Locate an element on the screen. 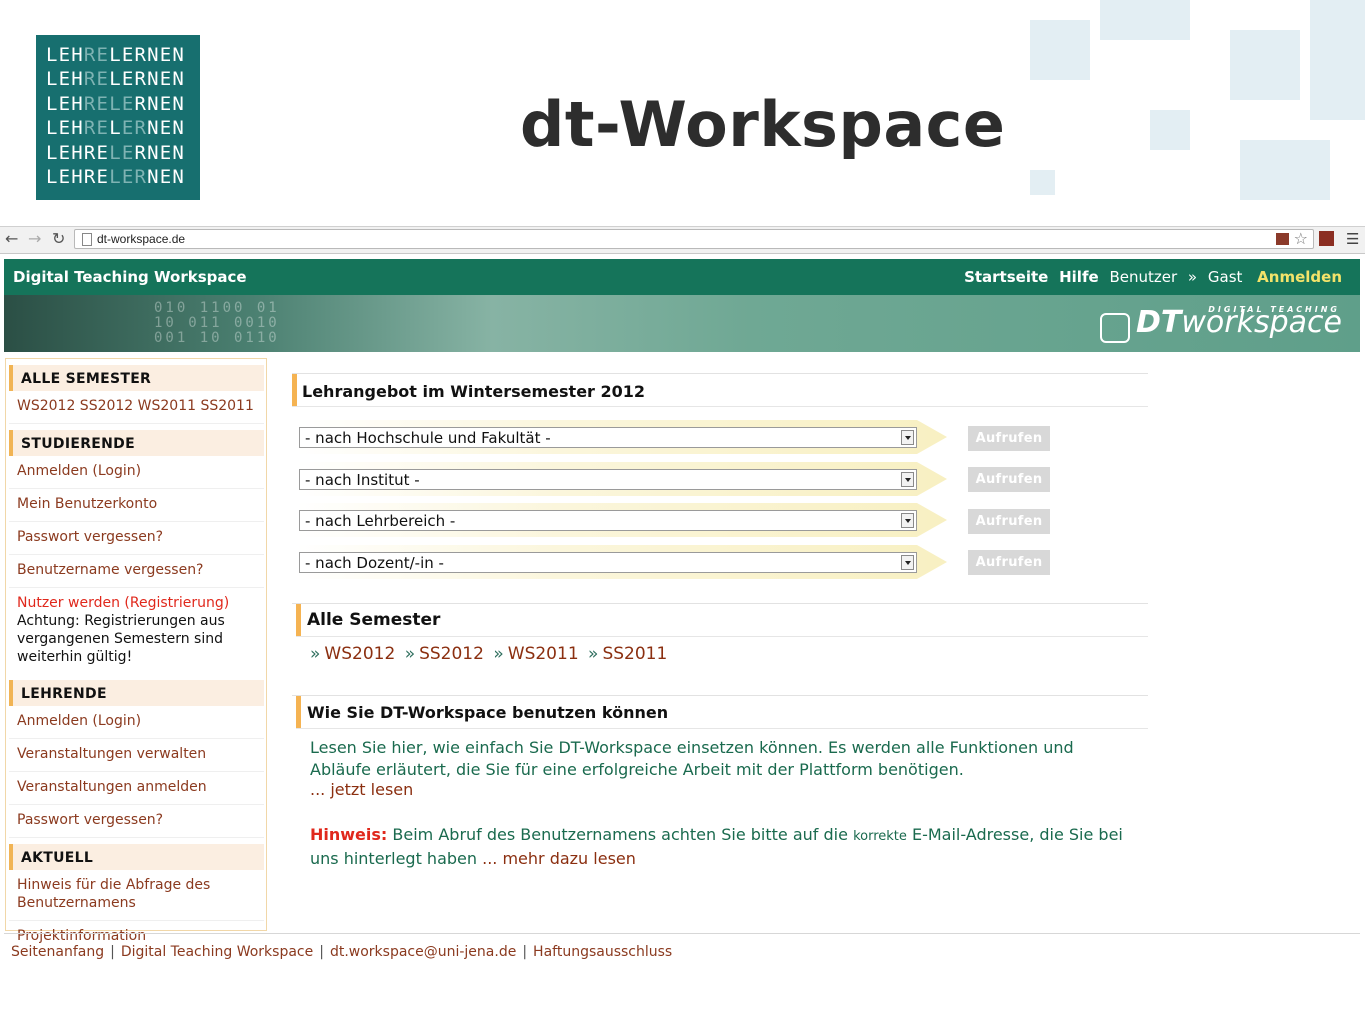 The width and height of the screenshot is (1365, 1024). faculty-open-button: Aufrufen is located at coordinates (1009, 438).